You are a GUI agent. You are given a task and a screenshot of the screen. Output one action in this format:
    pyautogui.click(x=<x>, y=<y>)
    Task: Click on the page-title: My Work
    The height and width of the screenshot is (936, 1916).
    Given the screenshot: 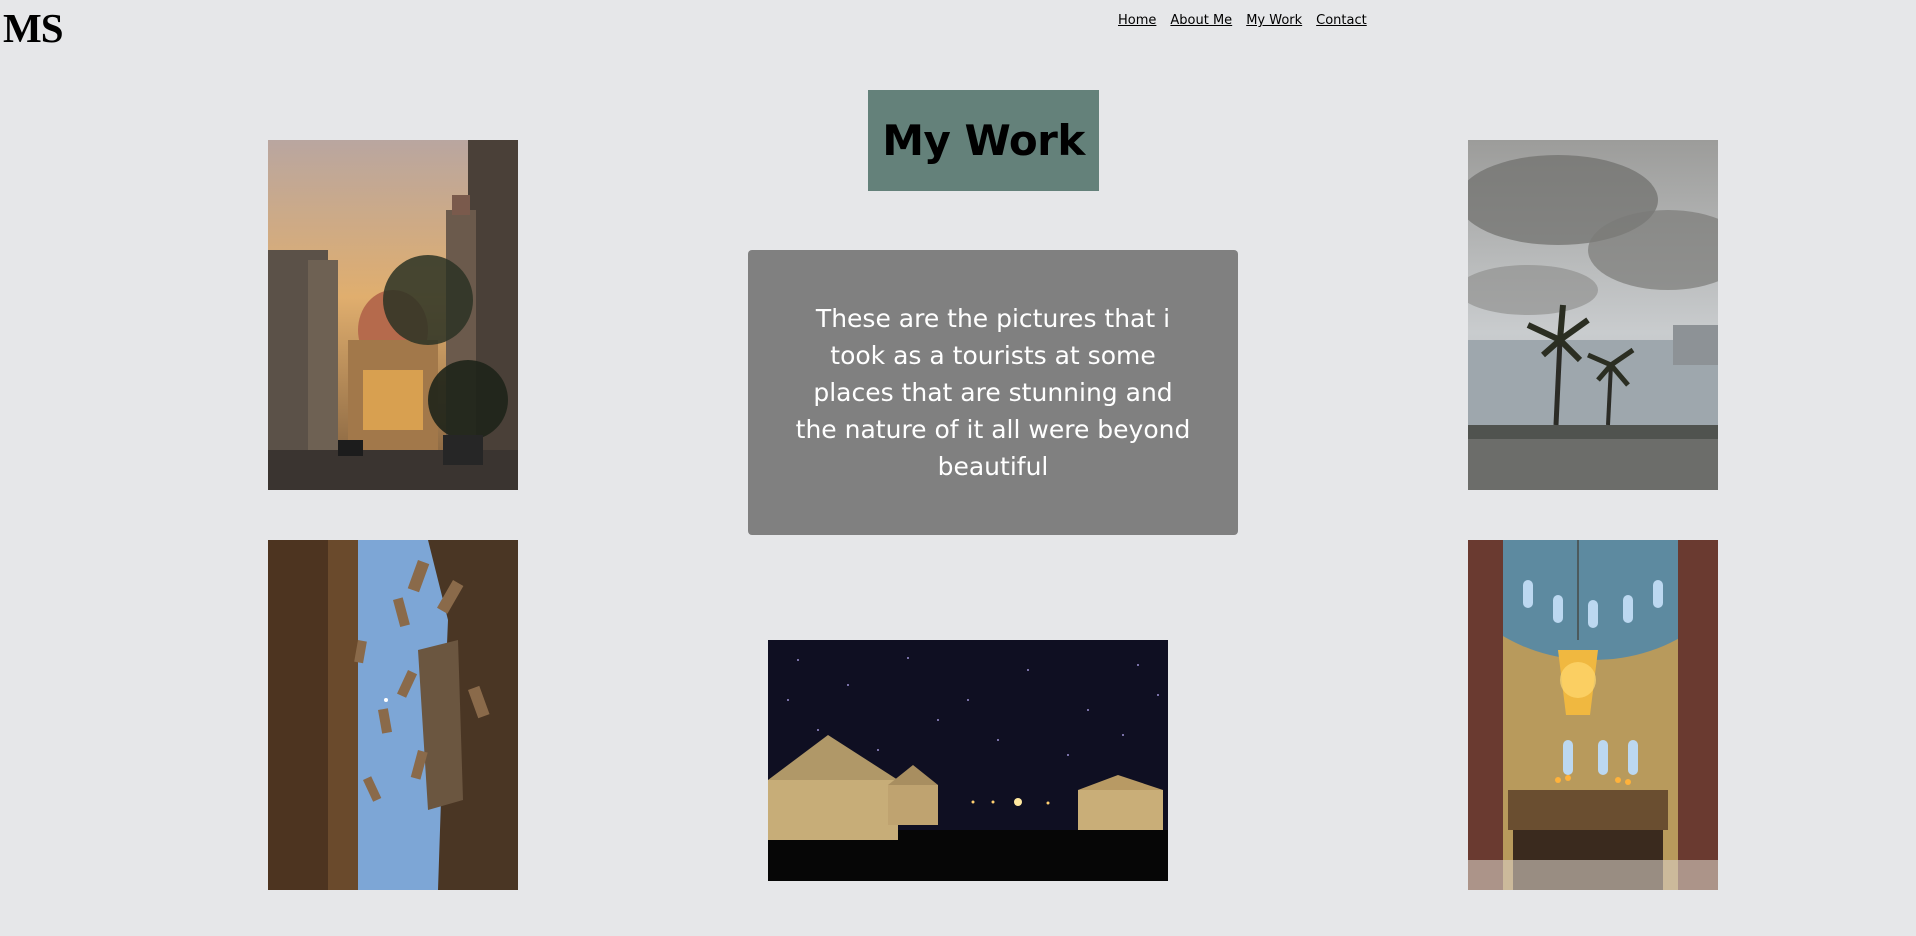 What is the action you would take?
    pyautogui.click(x=983, y=140)
    